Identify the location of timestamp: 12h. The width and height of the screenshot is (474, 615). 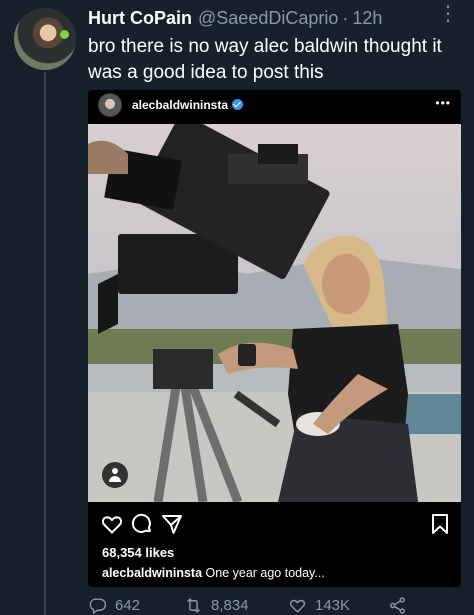
(367, 18).